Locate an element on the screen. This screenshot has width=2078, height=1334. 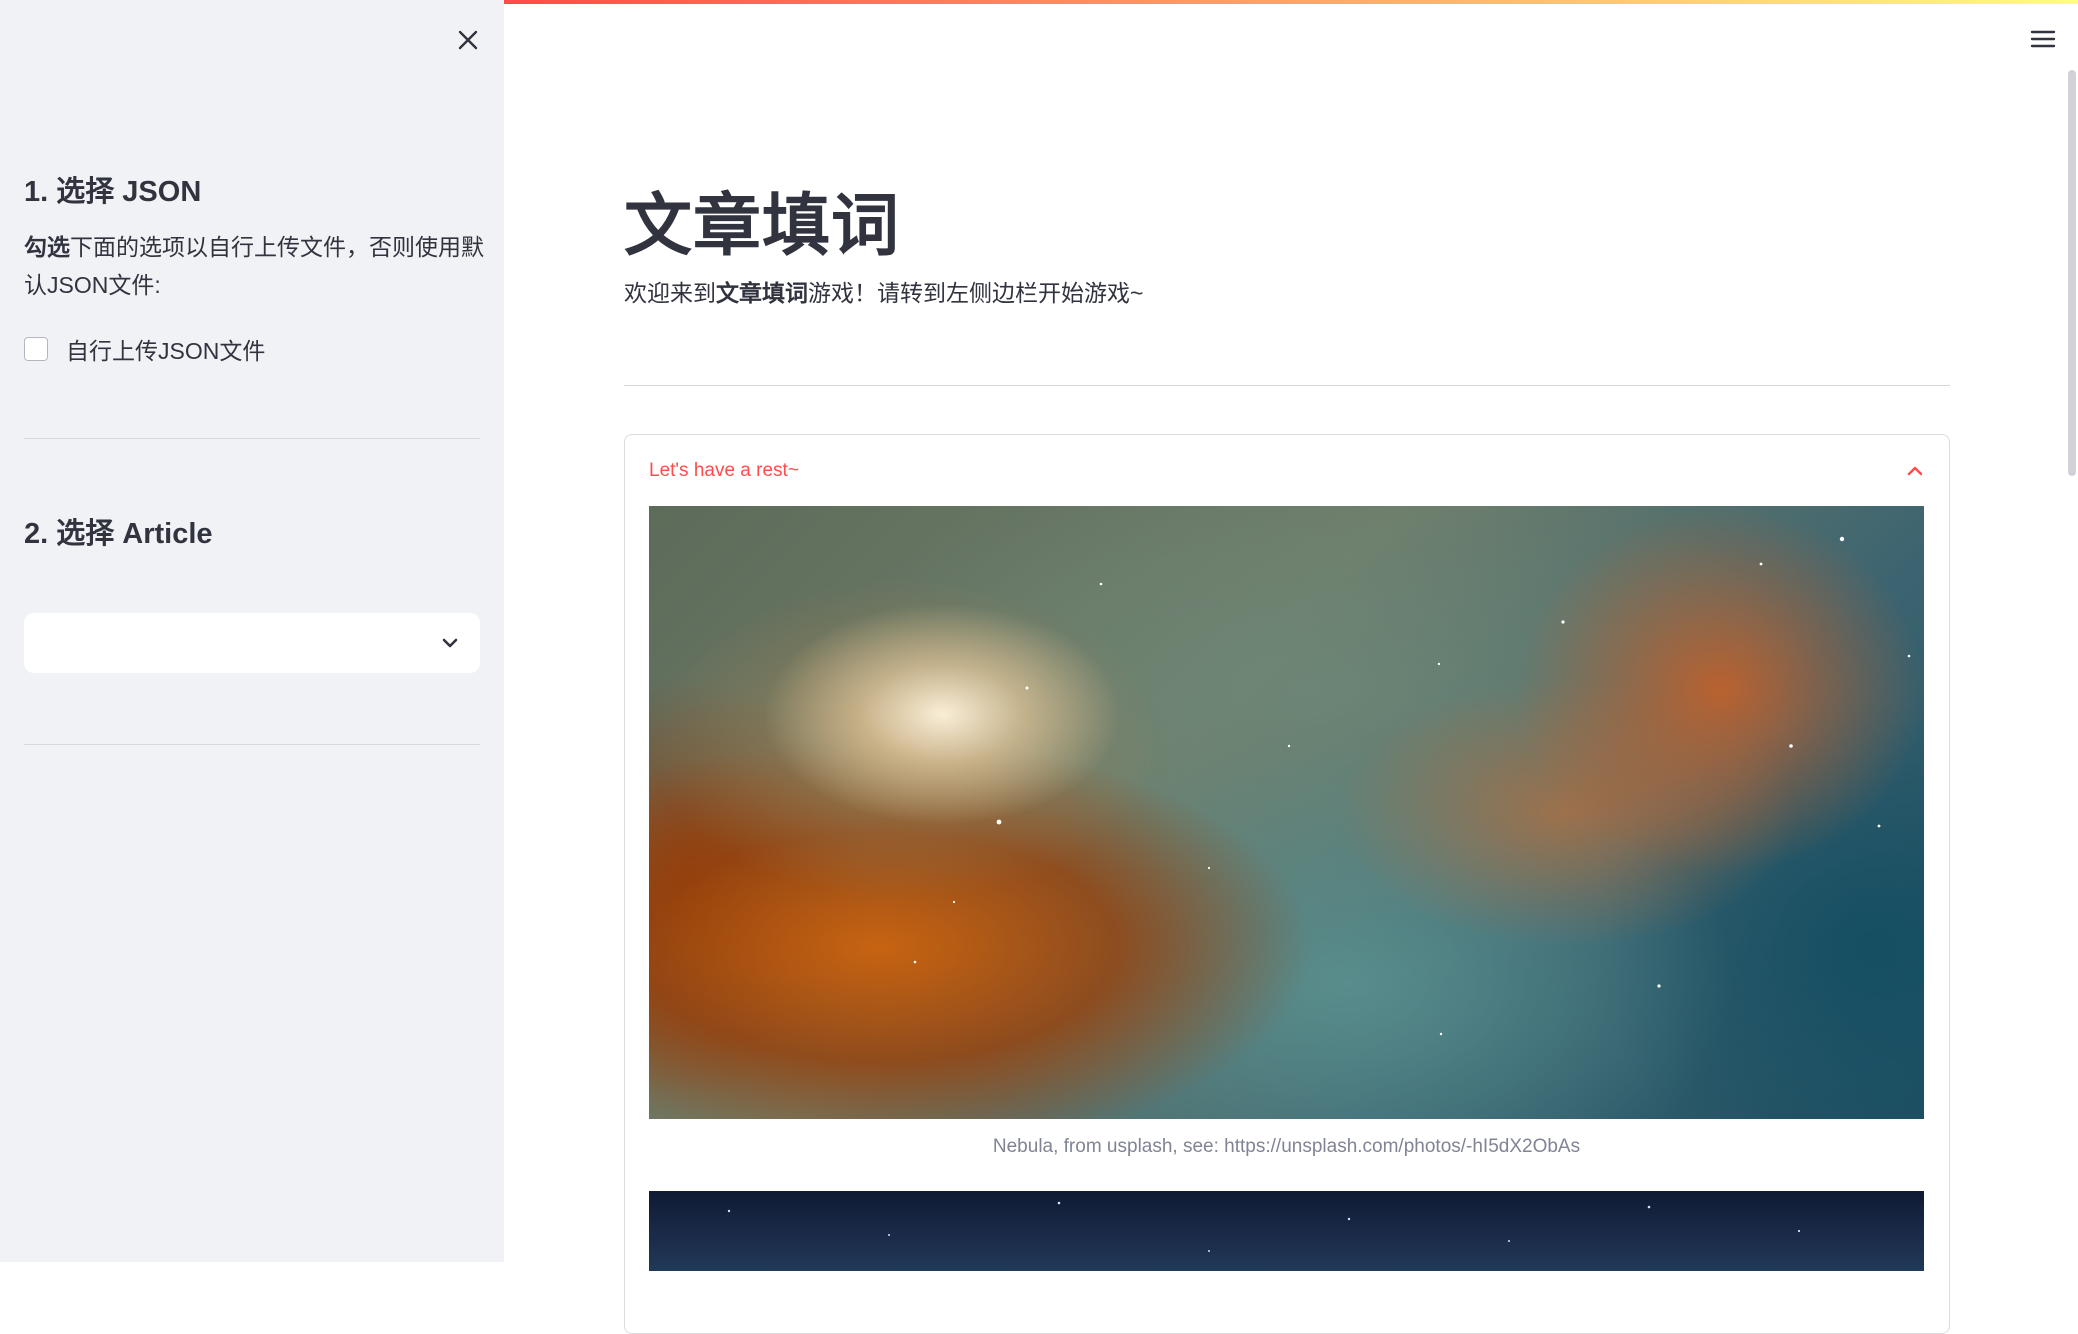
page-title: 文章填词 is located at coordinates (762, 226).